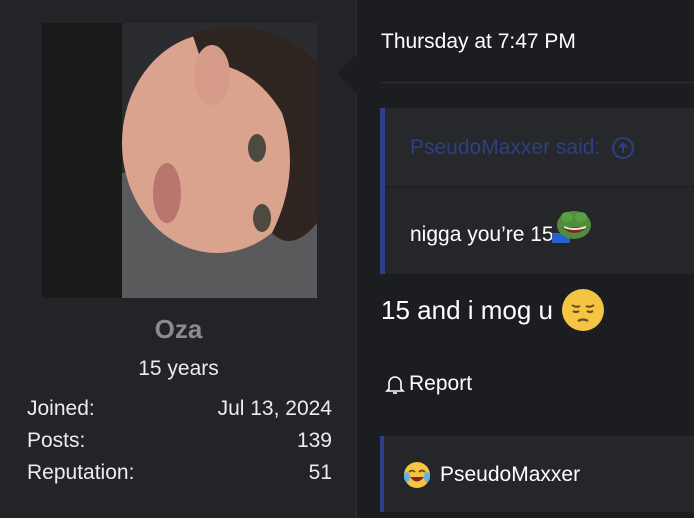  I want to click on quote-header: PseudoMaxxer said:, so click(539, 147).